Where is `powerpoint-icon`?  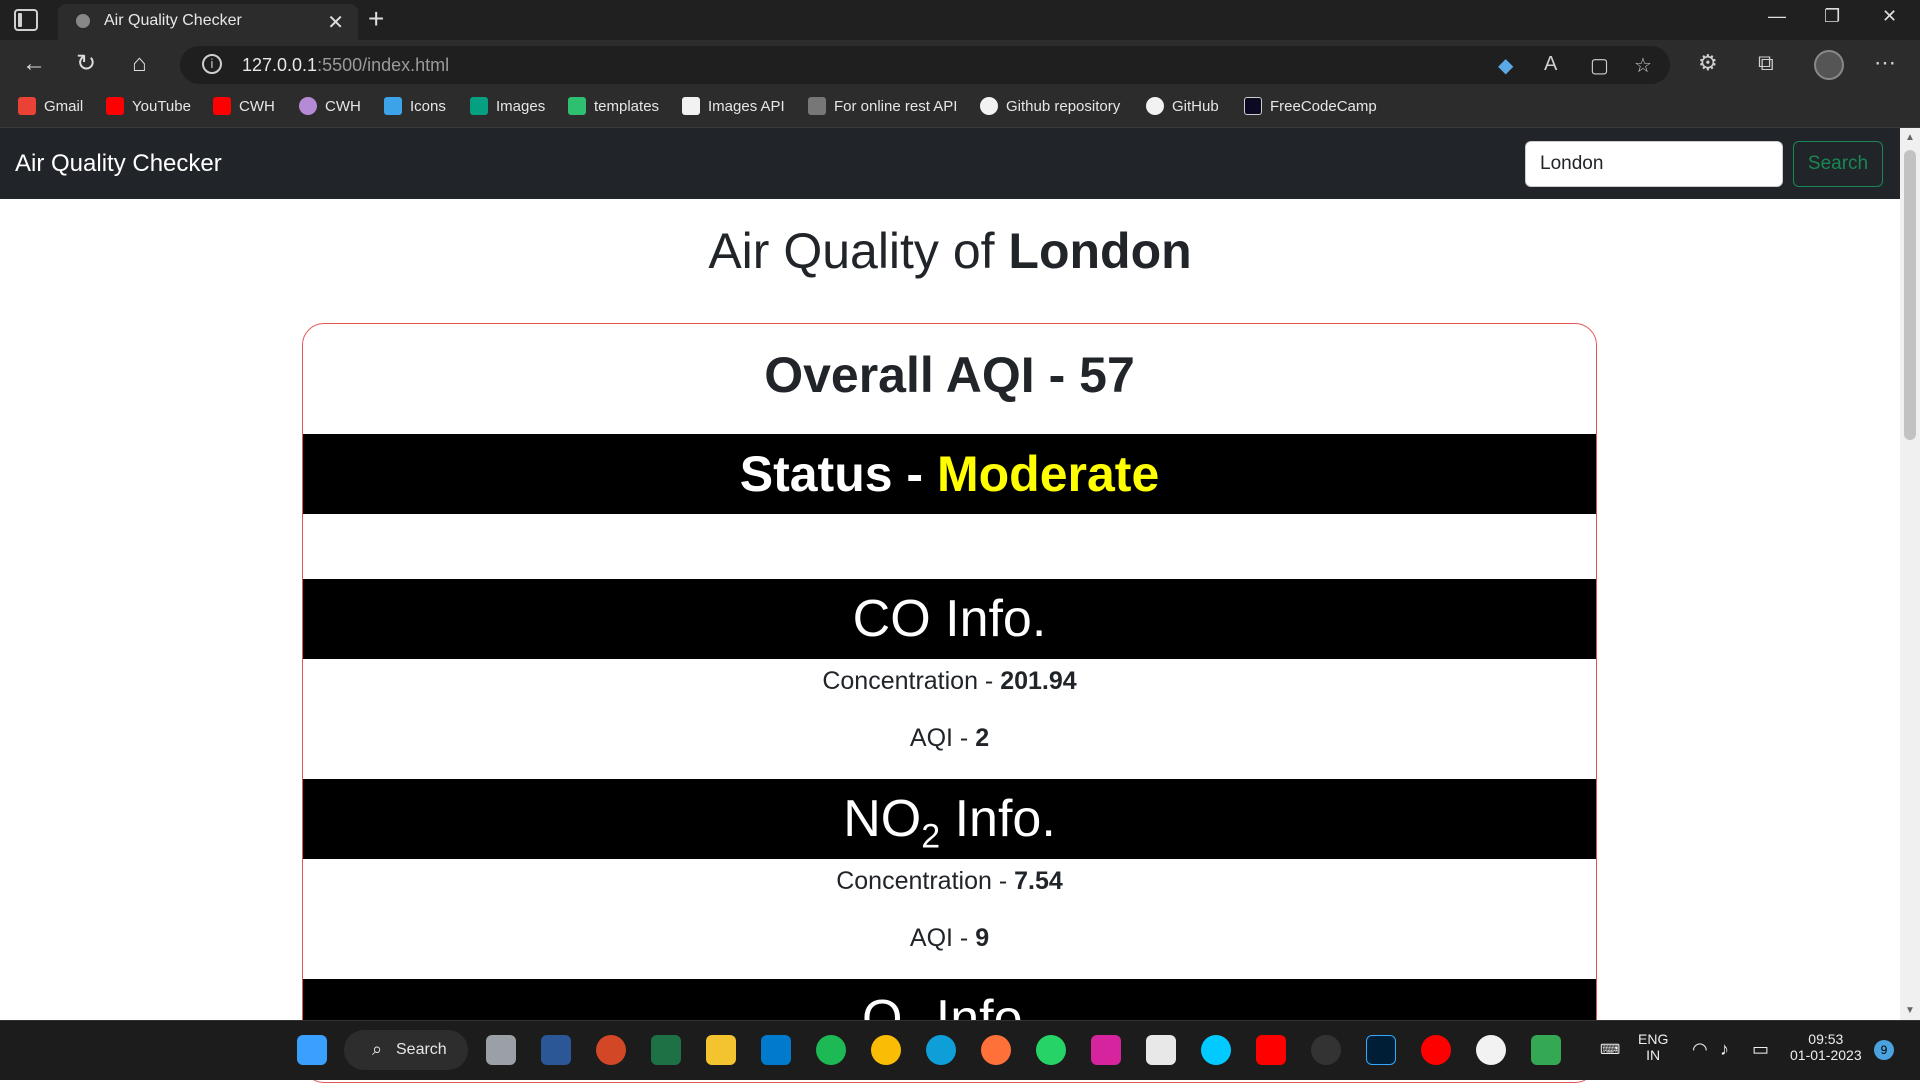 powerpoint-icon is located at coordinates (611, 1050).